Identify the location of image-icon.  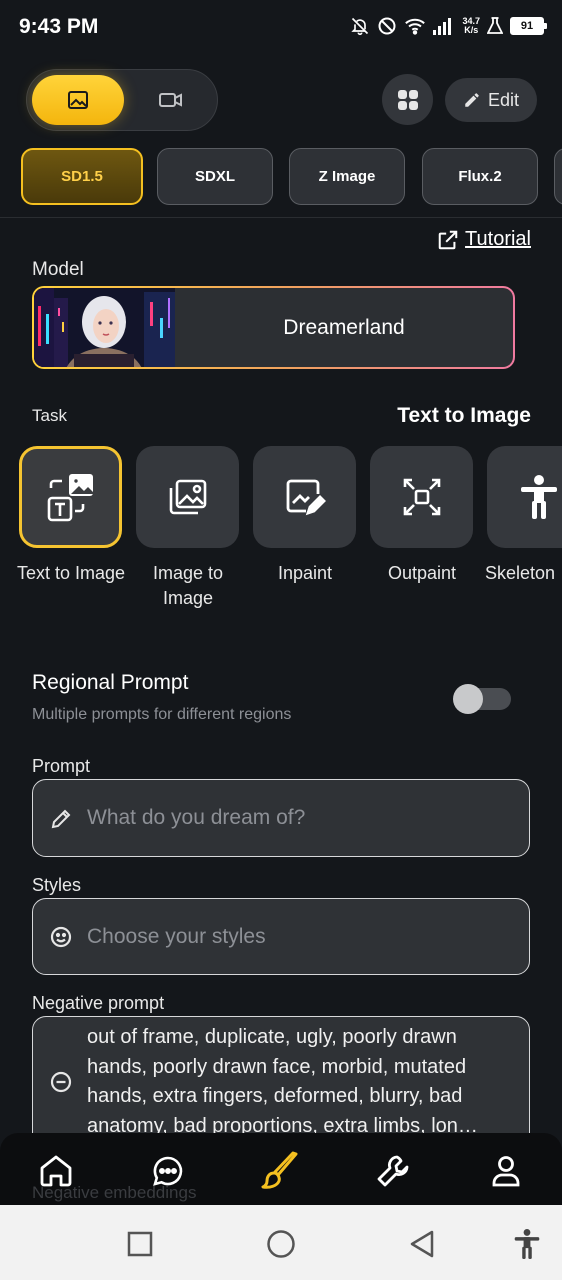
(78, 100).